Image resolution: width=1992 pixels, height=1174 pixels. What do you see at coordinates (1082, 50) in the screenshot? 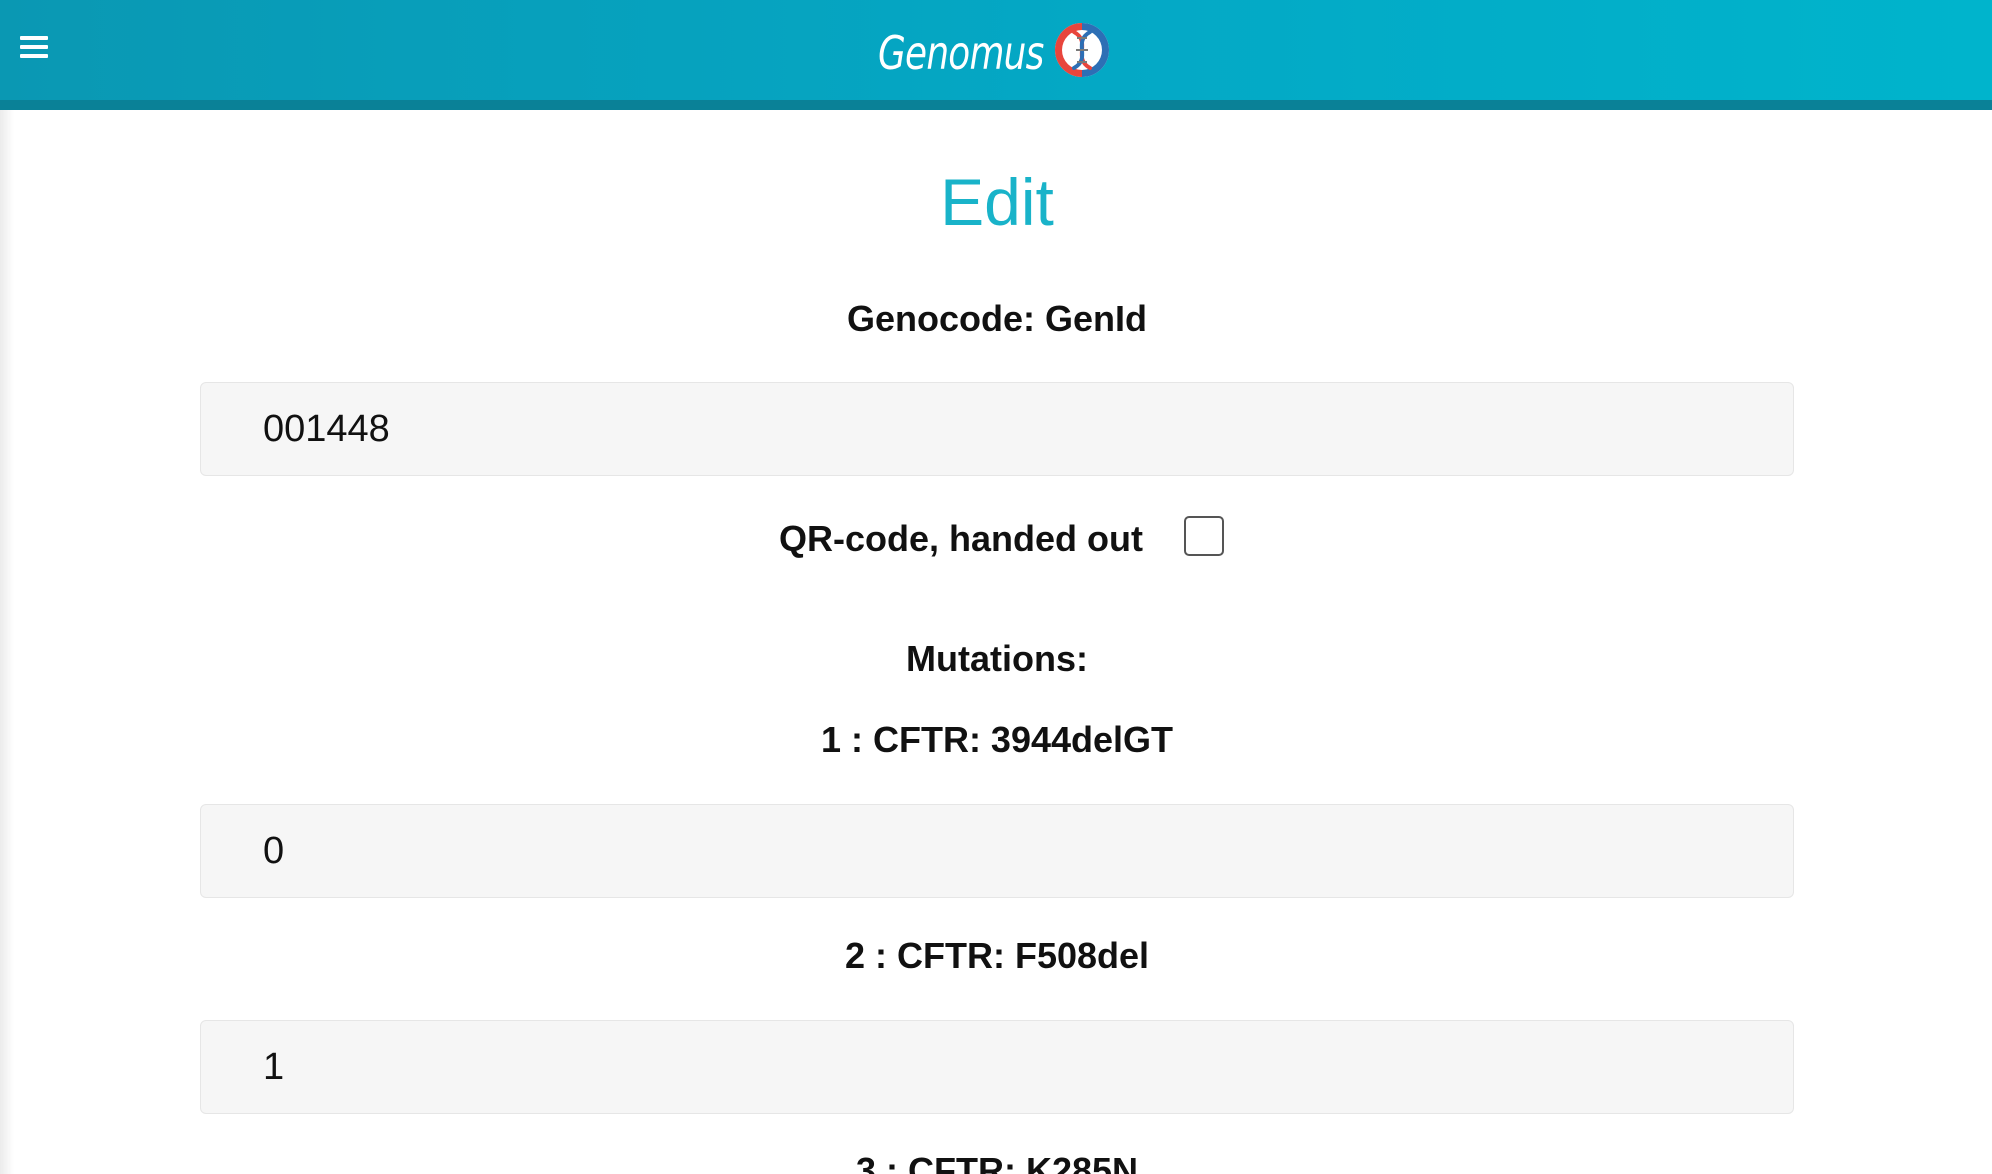
I see `dna-helix-icon` at bounding box center [1082, 50].